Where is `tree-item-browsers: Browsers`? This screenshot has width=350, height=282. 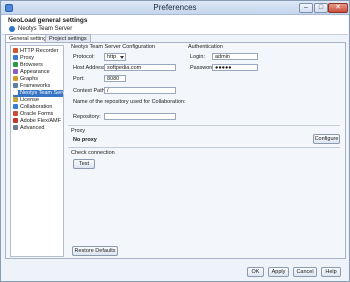 tree-item-browsers: Browsers is located at coordinates (38, 65).